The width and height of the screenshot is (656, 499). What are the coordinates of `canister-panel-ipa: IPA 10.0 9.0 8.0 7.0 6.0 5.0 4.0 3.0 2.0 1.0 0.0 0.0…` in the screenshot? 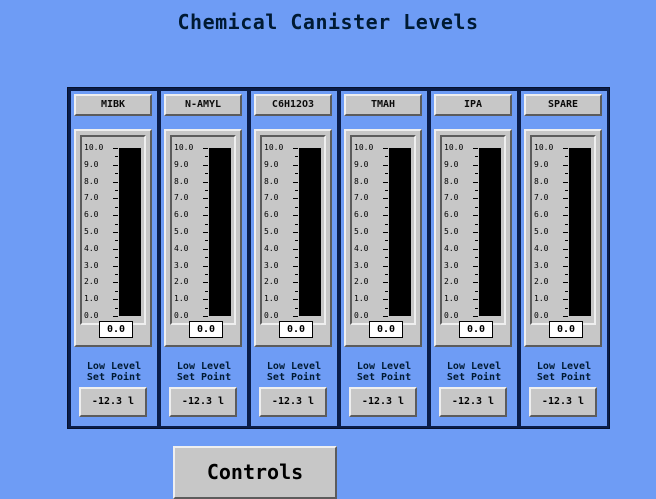 It's located at (474, 258).